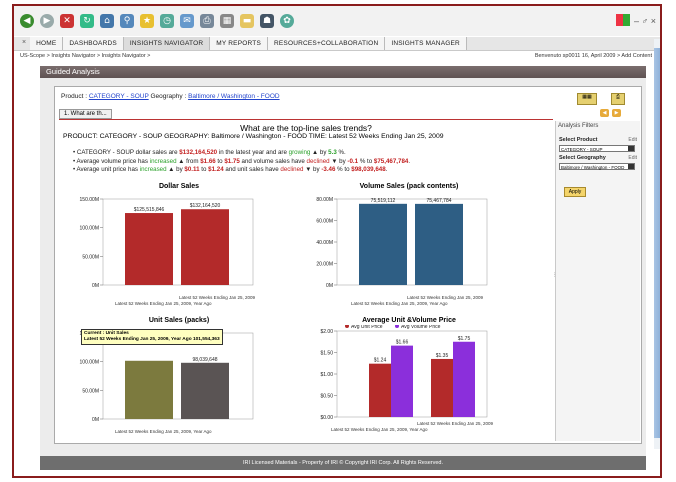  I want to click on folder-icon: ▬, so click(247, 21).